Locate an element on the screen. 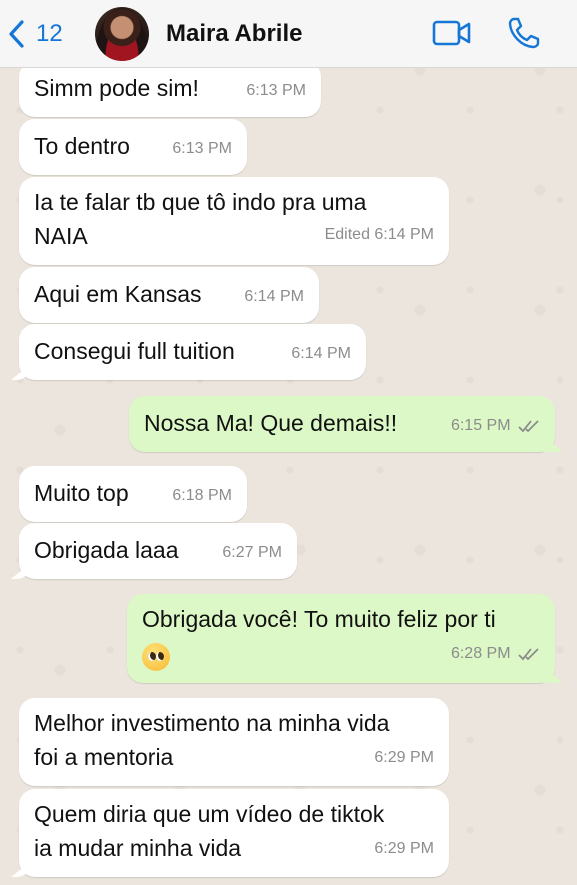 This screenshot has height=885, width=577. back-button: 12 is located at coordinates (45, 34).